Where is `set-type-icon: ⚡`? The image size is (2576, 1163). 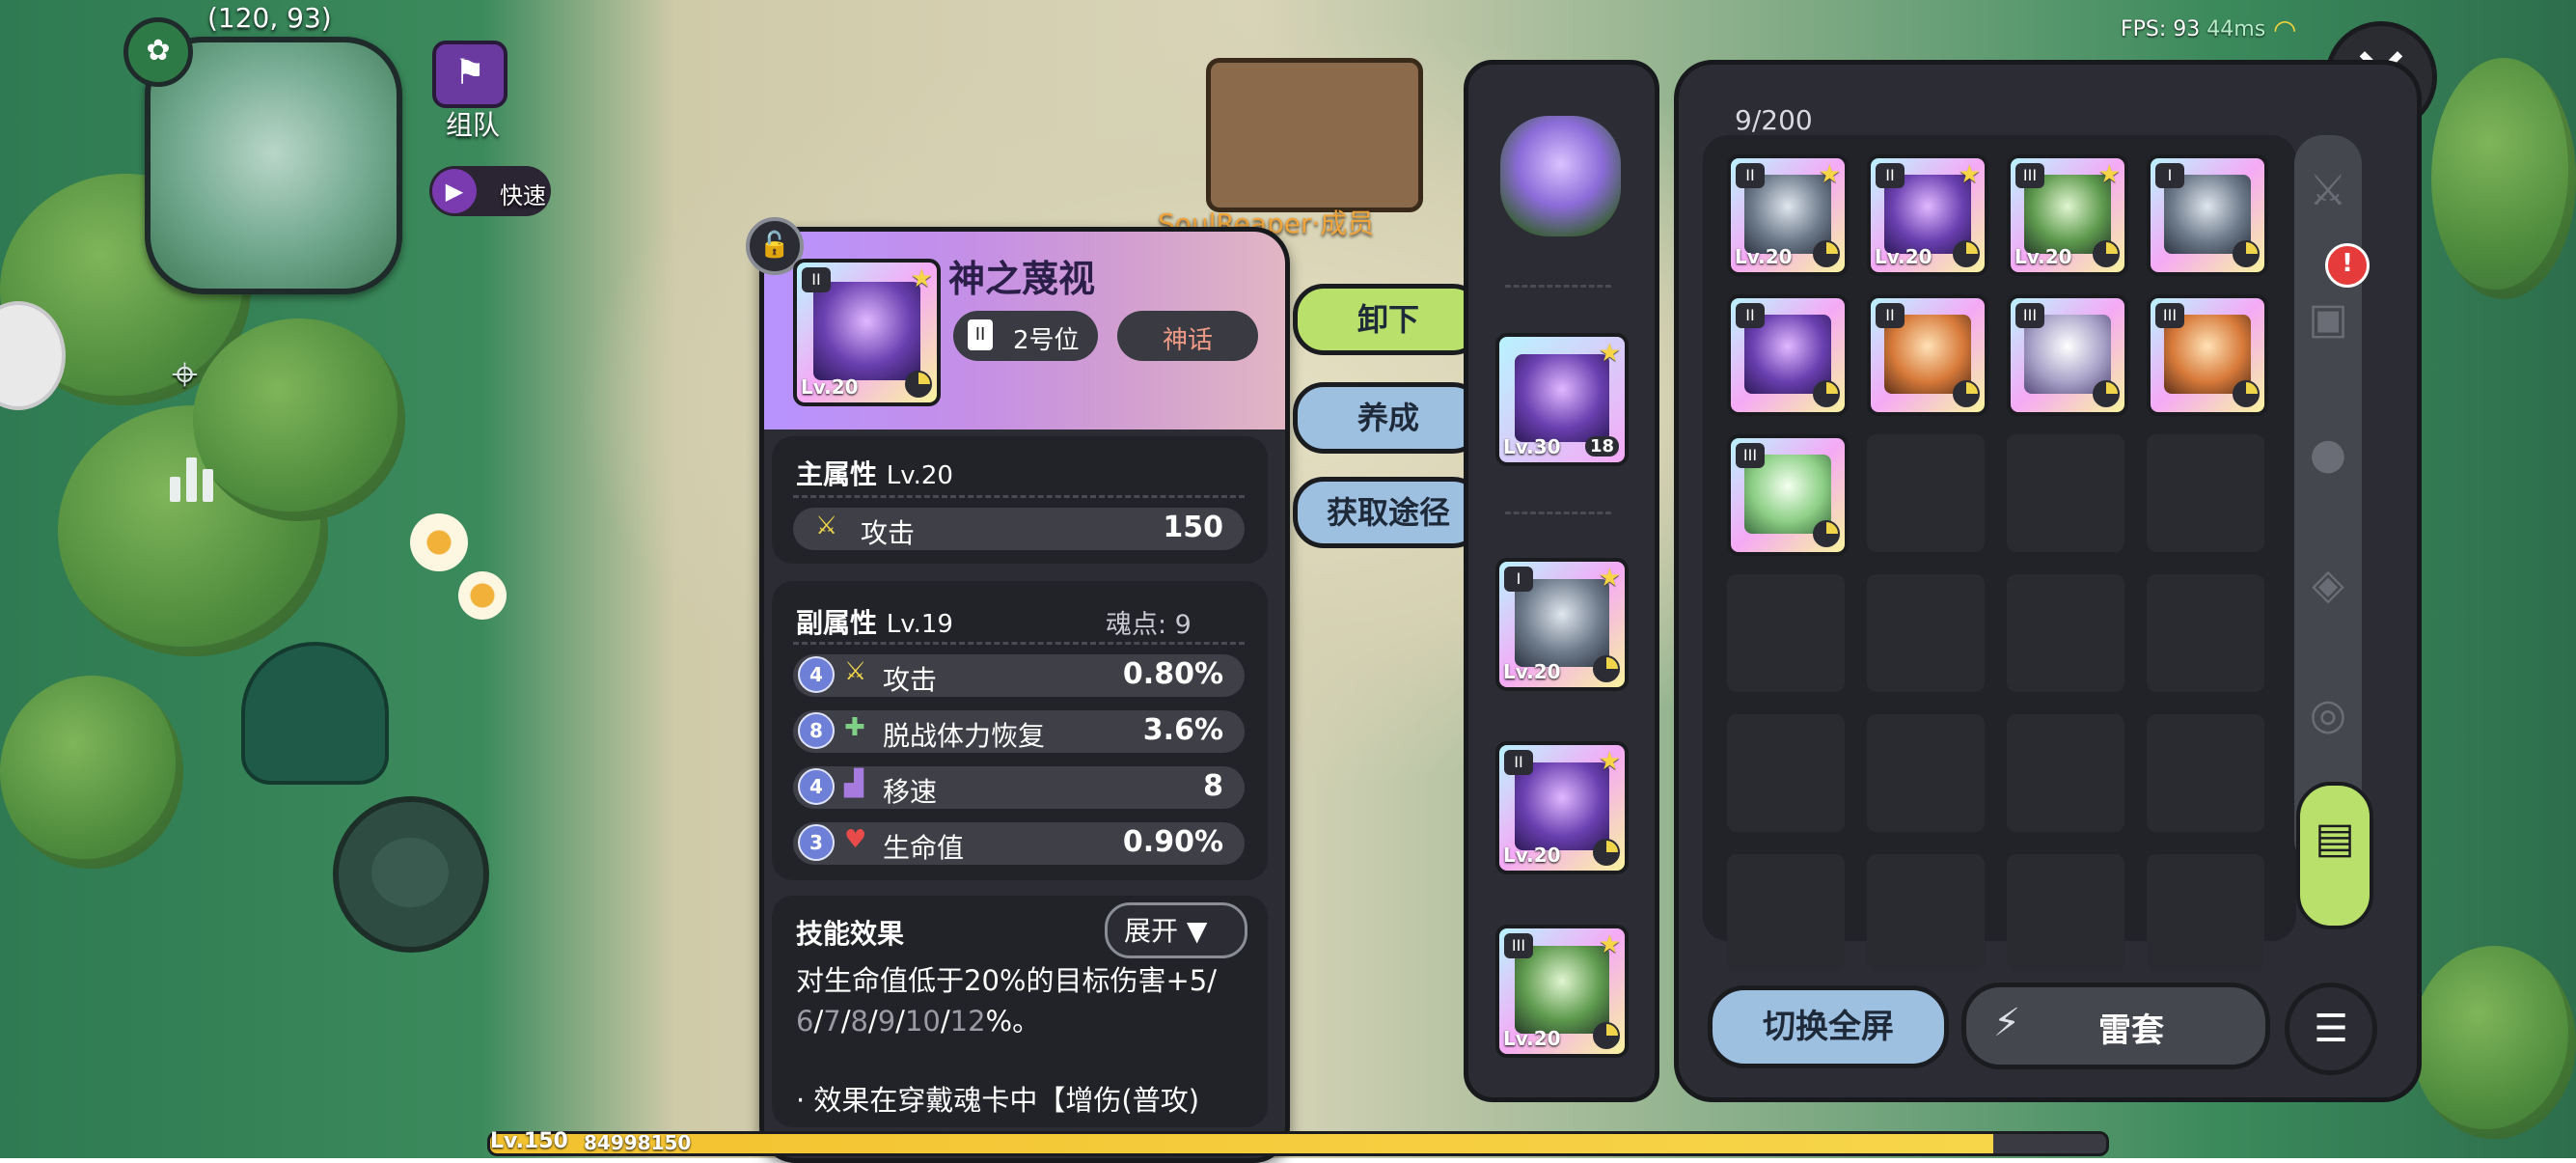
set-type-icon: ⚡ is located at coordinates (2007, 1023).